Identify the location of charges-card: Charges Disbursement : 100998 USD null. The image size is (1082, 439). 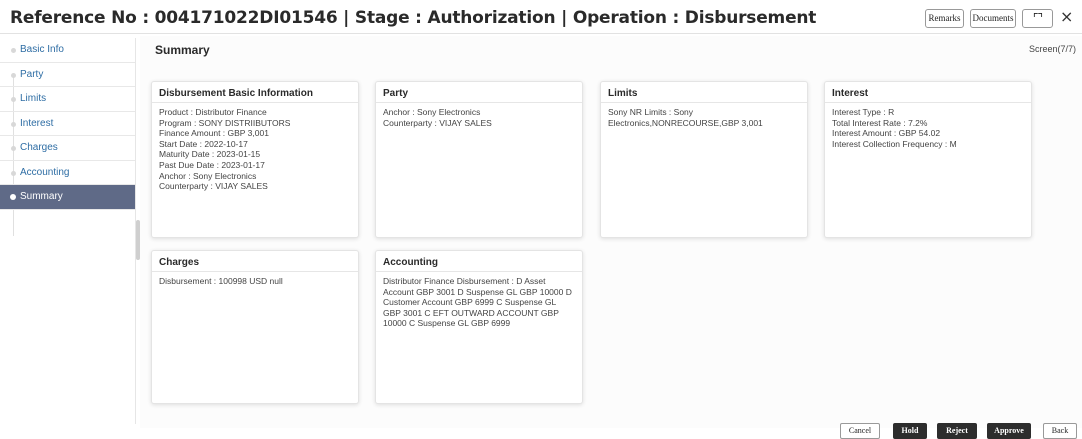
(255, 327).